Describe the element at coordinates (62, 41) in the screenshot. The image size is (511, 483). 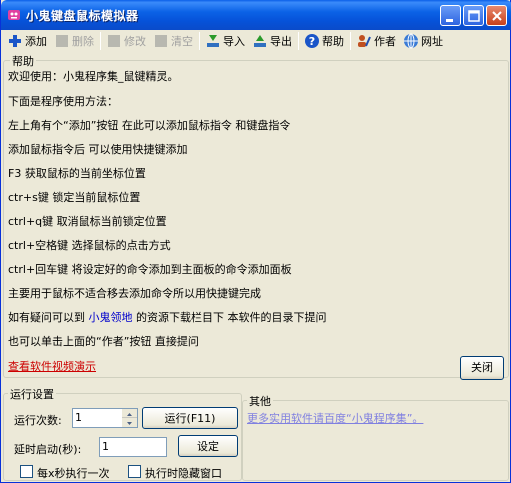
I see `delete-icon` at that location.